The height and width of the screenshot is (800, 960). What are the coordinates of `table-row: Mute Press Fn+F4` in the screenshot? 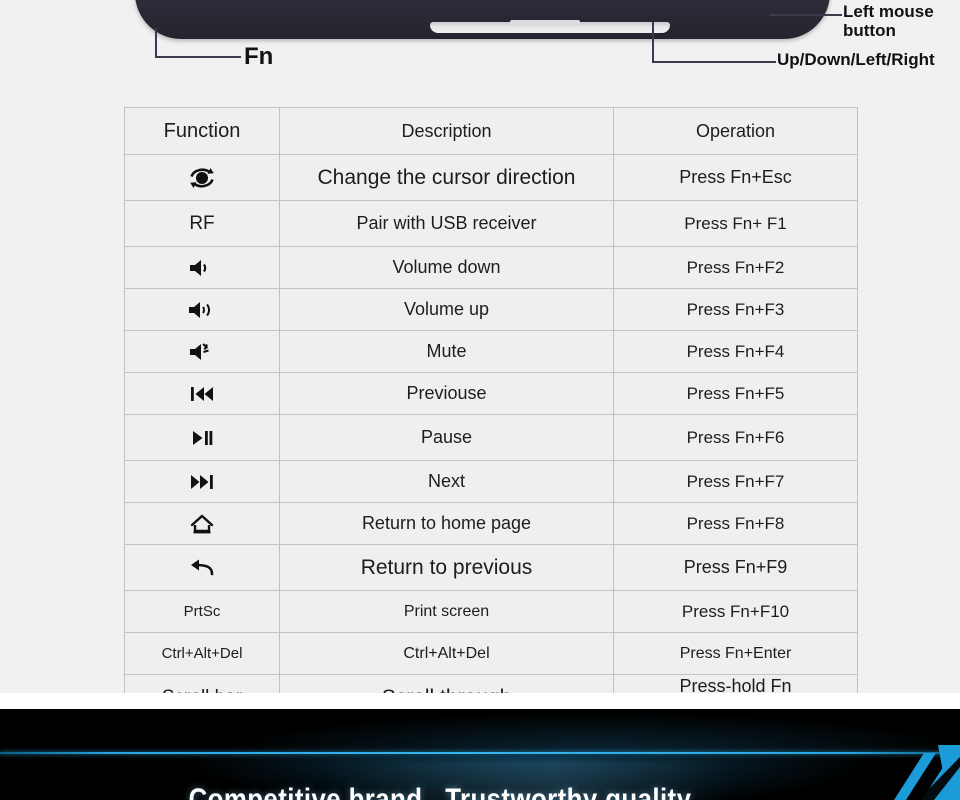 It's located at (491, 351).